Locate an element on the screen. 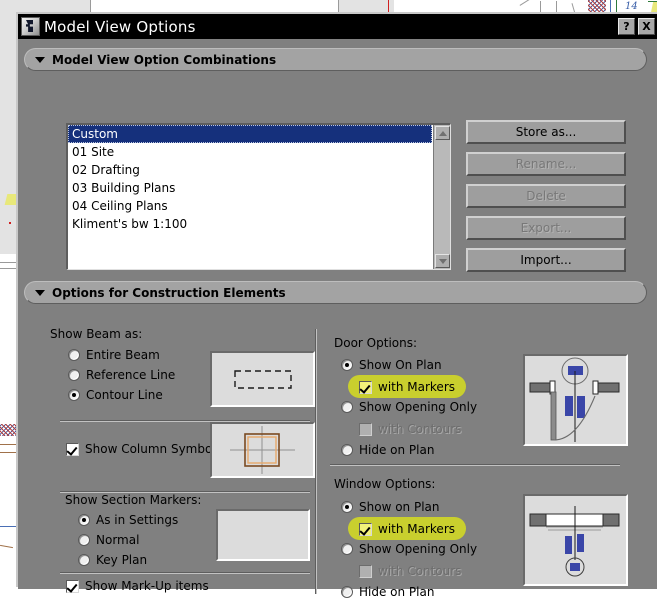 The width and height of the screenshot is (657, 599). checkbox-door-with-markers: with Markers is located at coordinates (407, 387).